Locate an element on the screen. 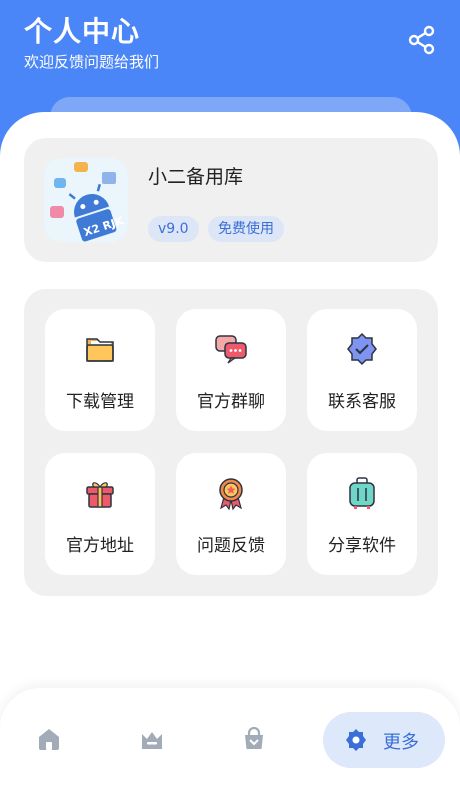 Image resolution: width=460 pixels, height=798 pixels. shopping-bag-icon is located at coordinates (254, 737).